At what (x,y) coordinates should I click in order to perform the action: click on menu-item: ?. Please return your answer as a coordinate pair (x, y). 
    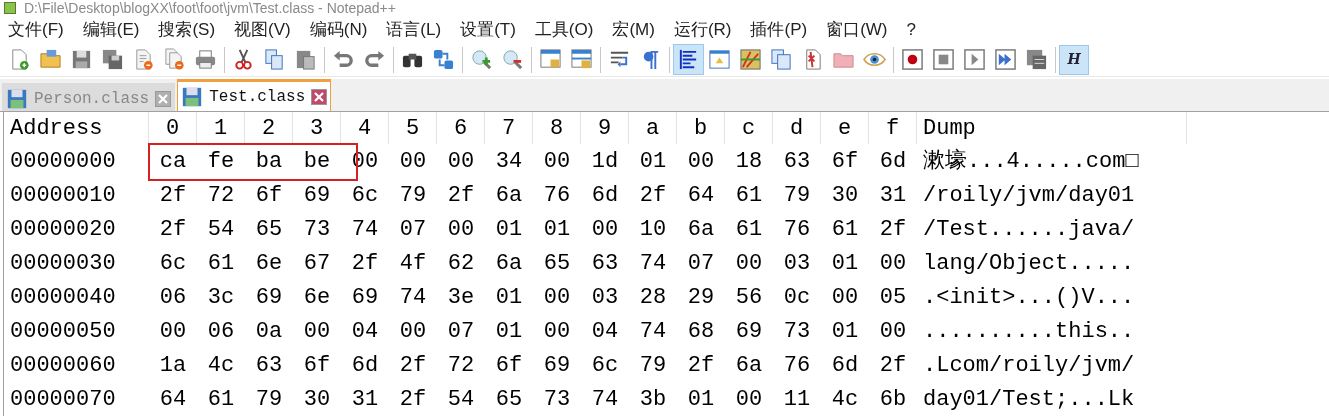
    Looking at the image, I should click on (911, 30).